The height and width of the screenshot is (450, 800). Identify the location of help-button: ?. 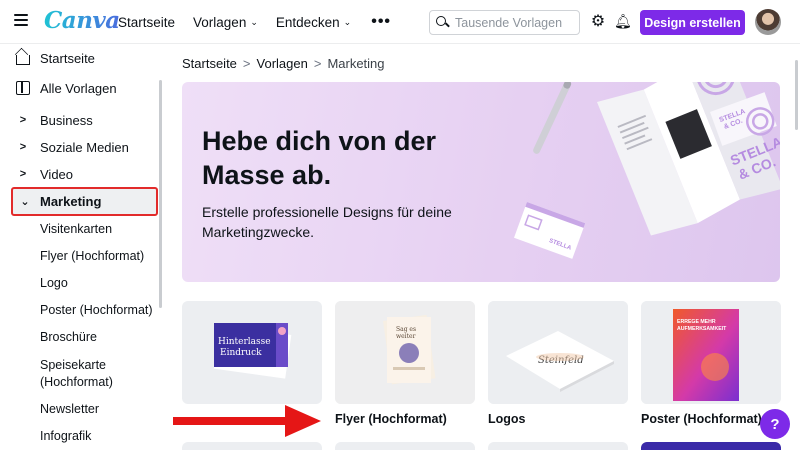
(775, 424).